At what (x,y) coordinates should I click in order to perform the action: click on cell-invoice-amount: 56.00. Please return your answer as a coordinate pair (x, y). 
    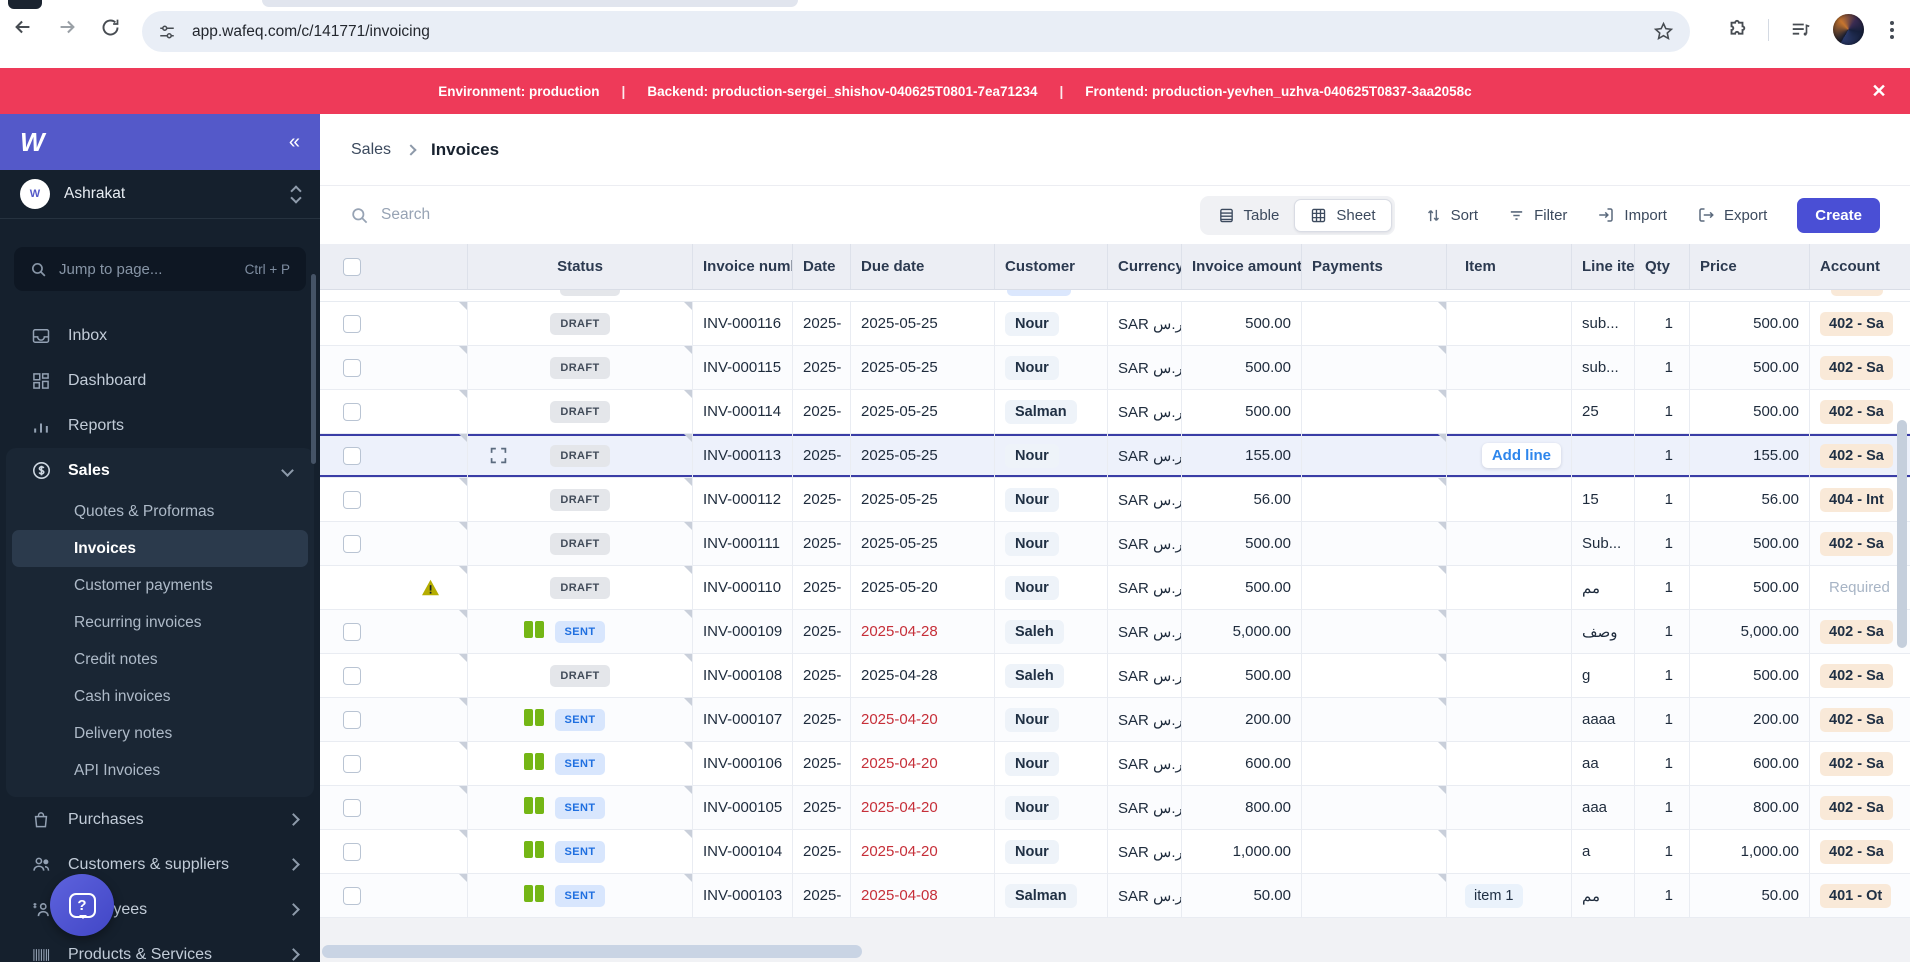
    Looking at the image, I should click on (1242, 499).